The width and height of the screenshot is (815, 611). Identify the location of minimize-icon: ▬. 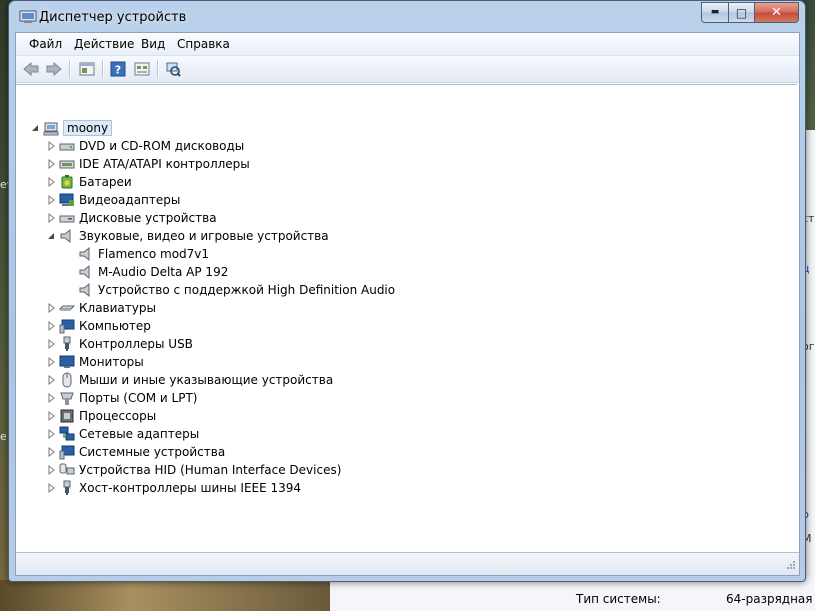
(715, 12).